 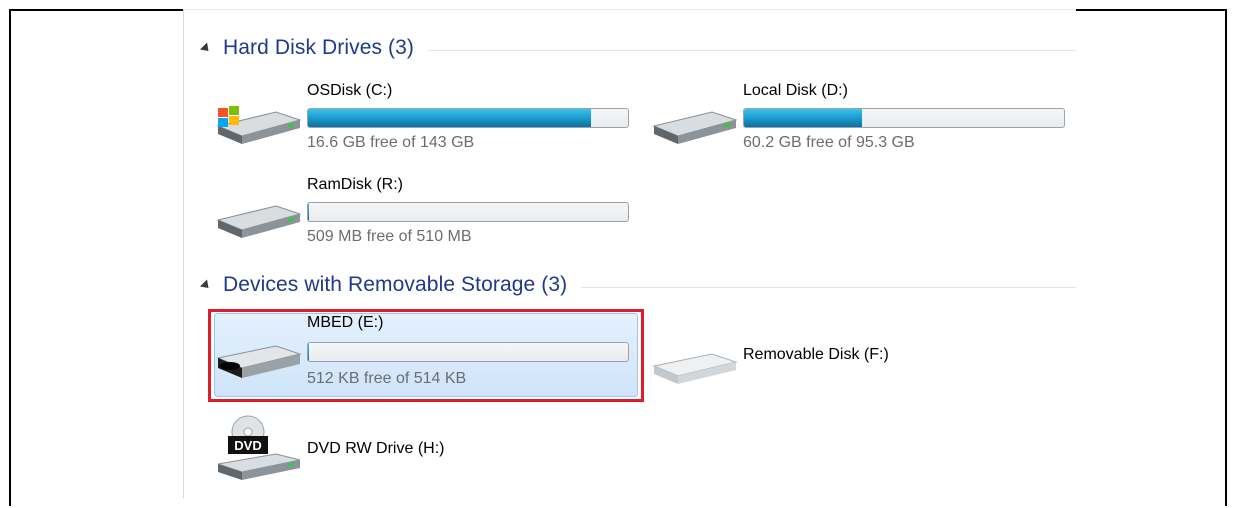 I want to click on drive-tile-d: Local Disk (D:) 60.2 GB free of 95.3 GB, so click(x=860, y=117).